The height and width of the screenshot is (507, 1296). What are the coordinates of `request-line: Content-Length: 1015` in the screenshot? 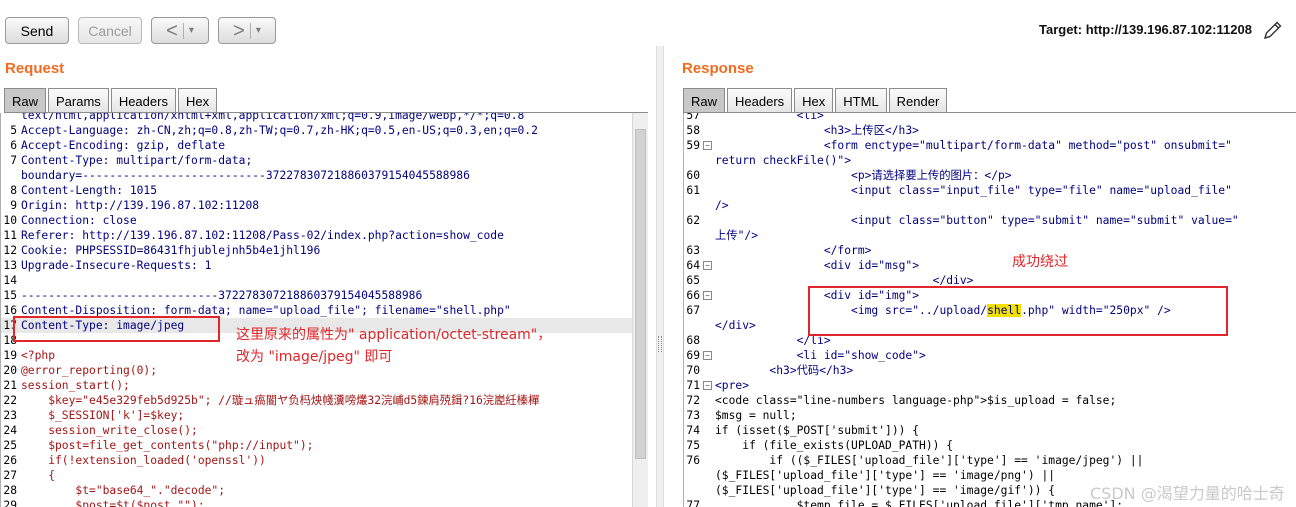 It's located at (89, 190).